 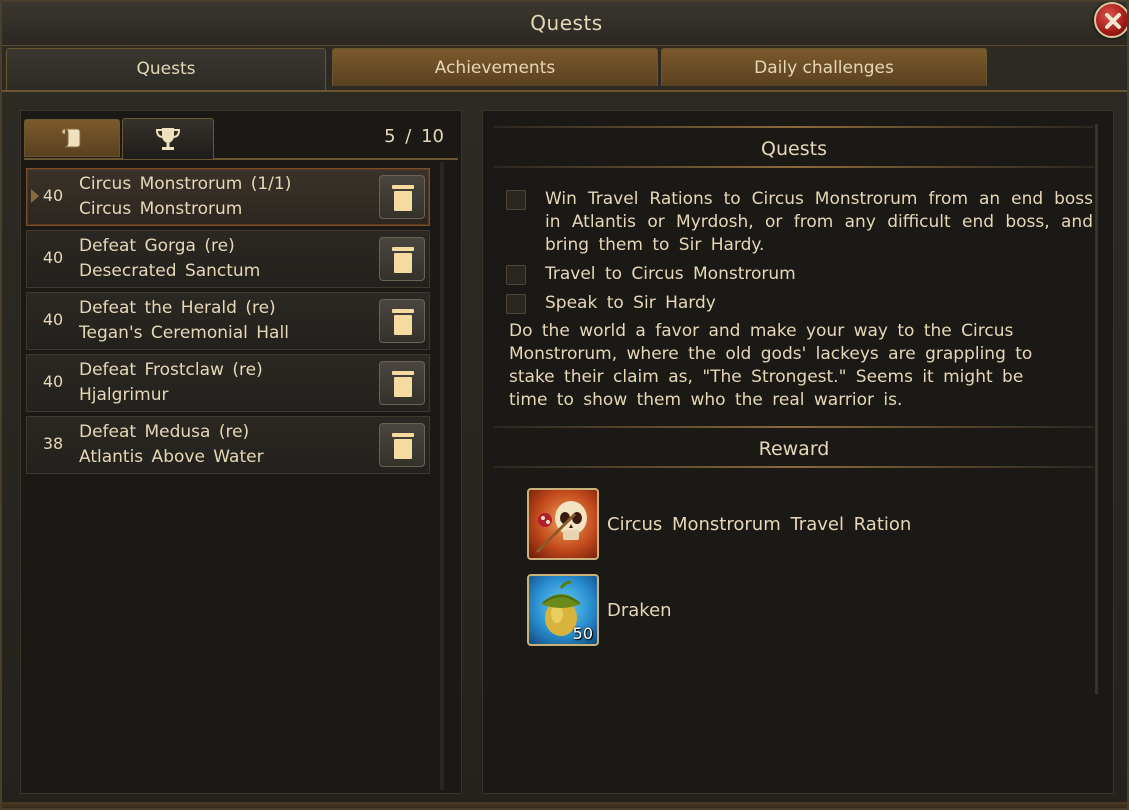 What do you see at coordinates (157, 246) in the screenshot?
I see `quest-name: Defeat Gorga (re)` at bounding box center [157, 246].